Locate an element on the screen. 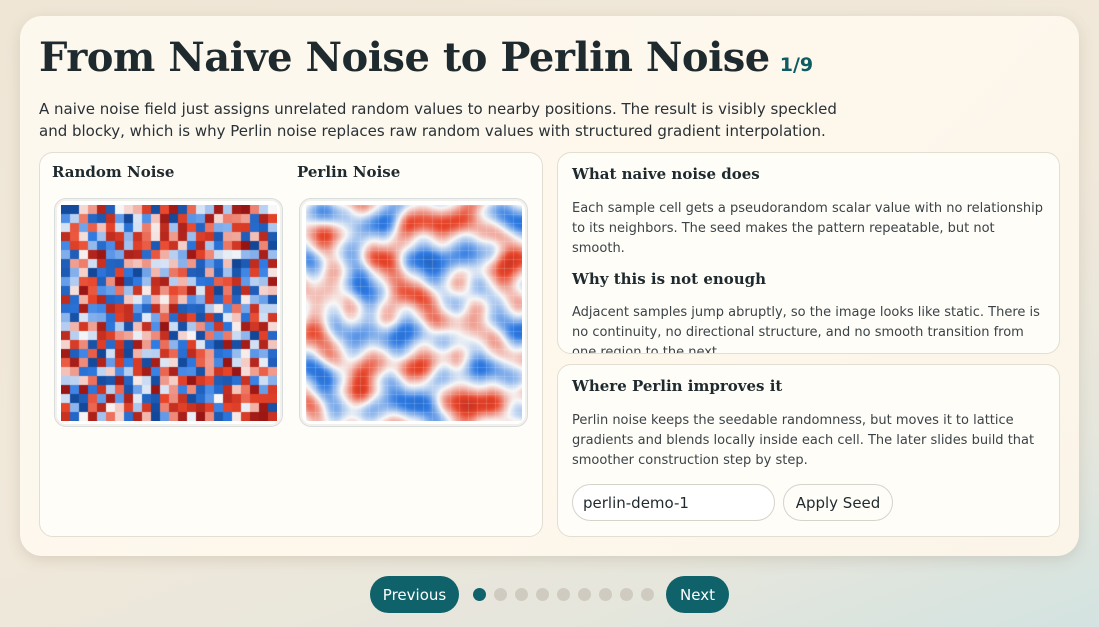  apply-seed-button: Apply Seed is located at coordinates (838, 502).